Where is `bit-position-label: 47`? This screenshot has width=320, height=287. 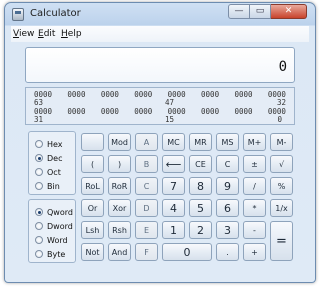
bit-position-label: 47 is located at coordinates (170, 102).